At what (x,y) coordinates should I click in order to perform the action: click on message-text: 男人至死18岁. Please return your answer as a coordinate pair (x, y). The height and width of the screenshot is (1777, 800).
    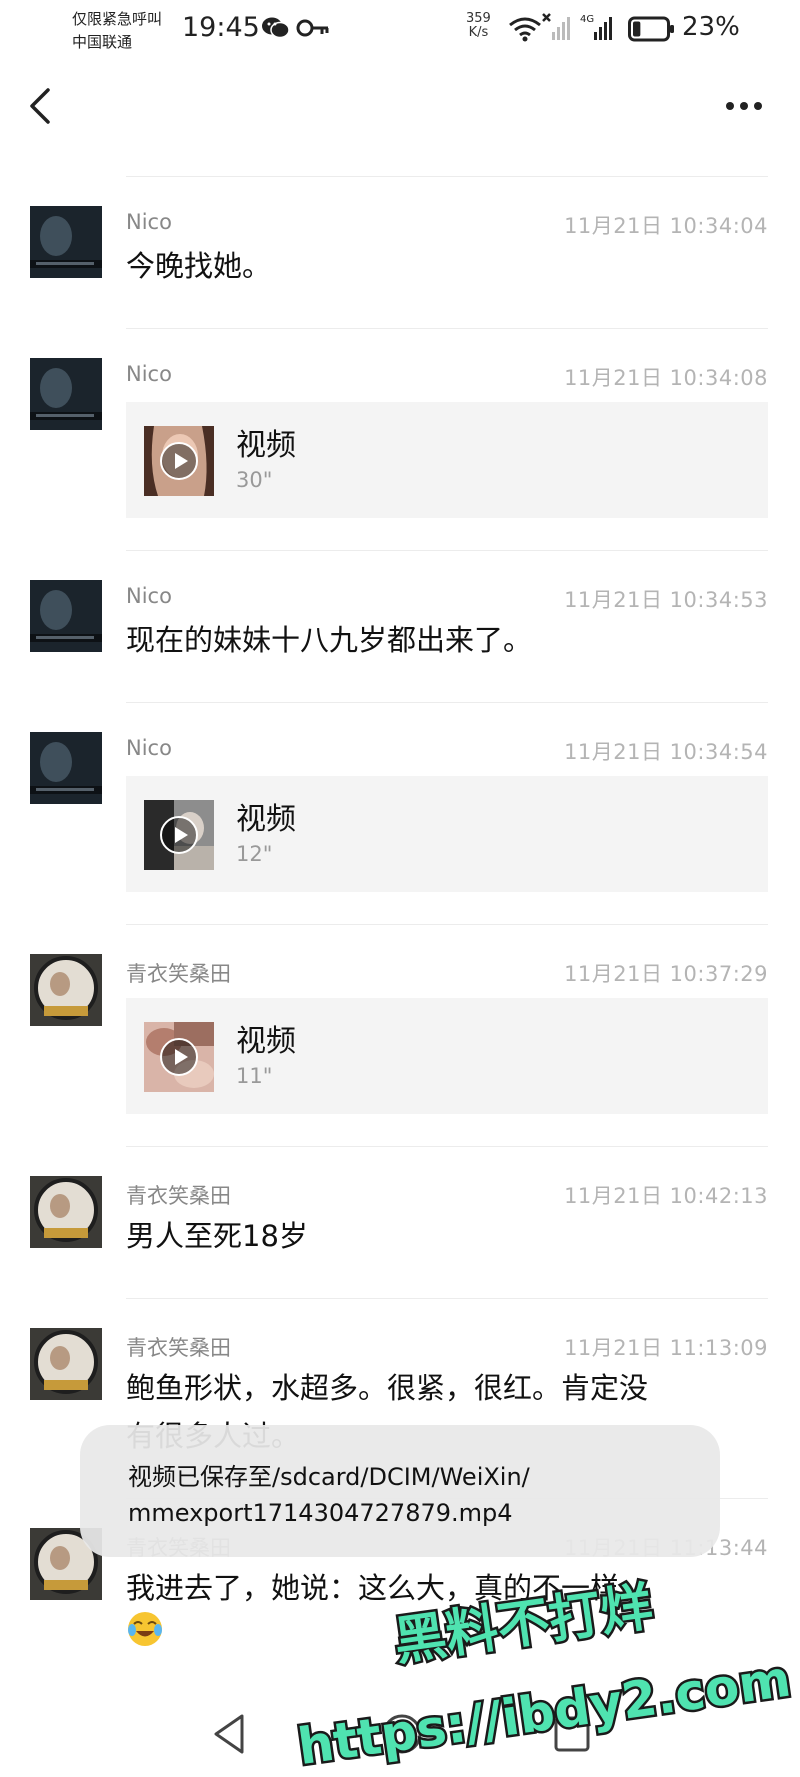
    Looking at the image, I should click on (217, 1236).